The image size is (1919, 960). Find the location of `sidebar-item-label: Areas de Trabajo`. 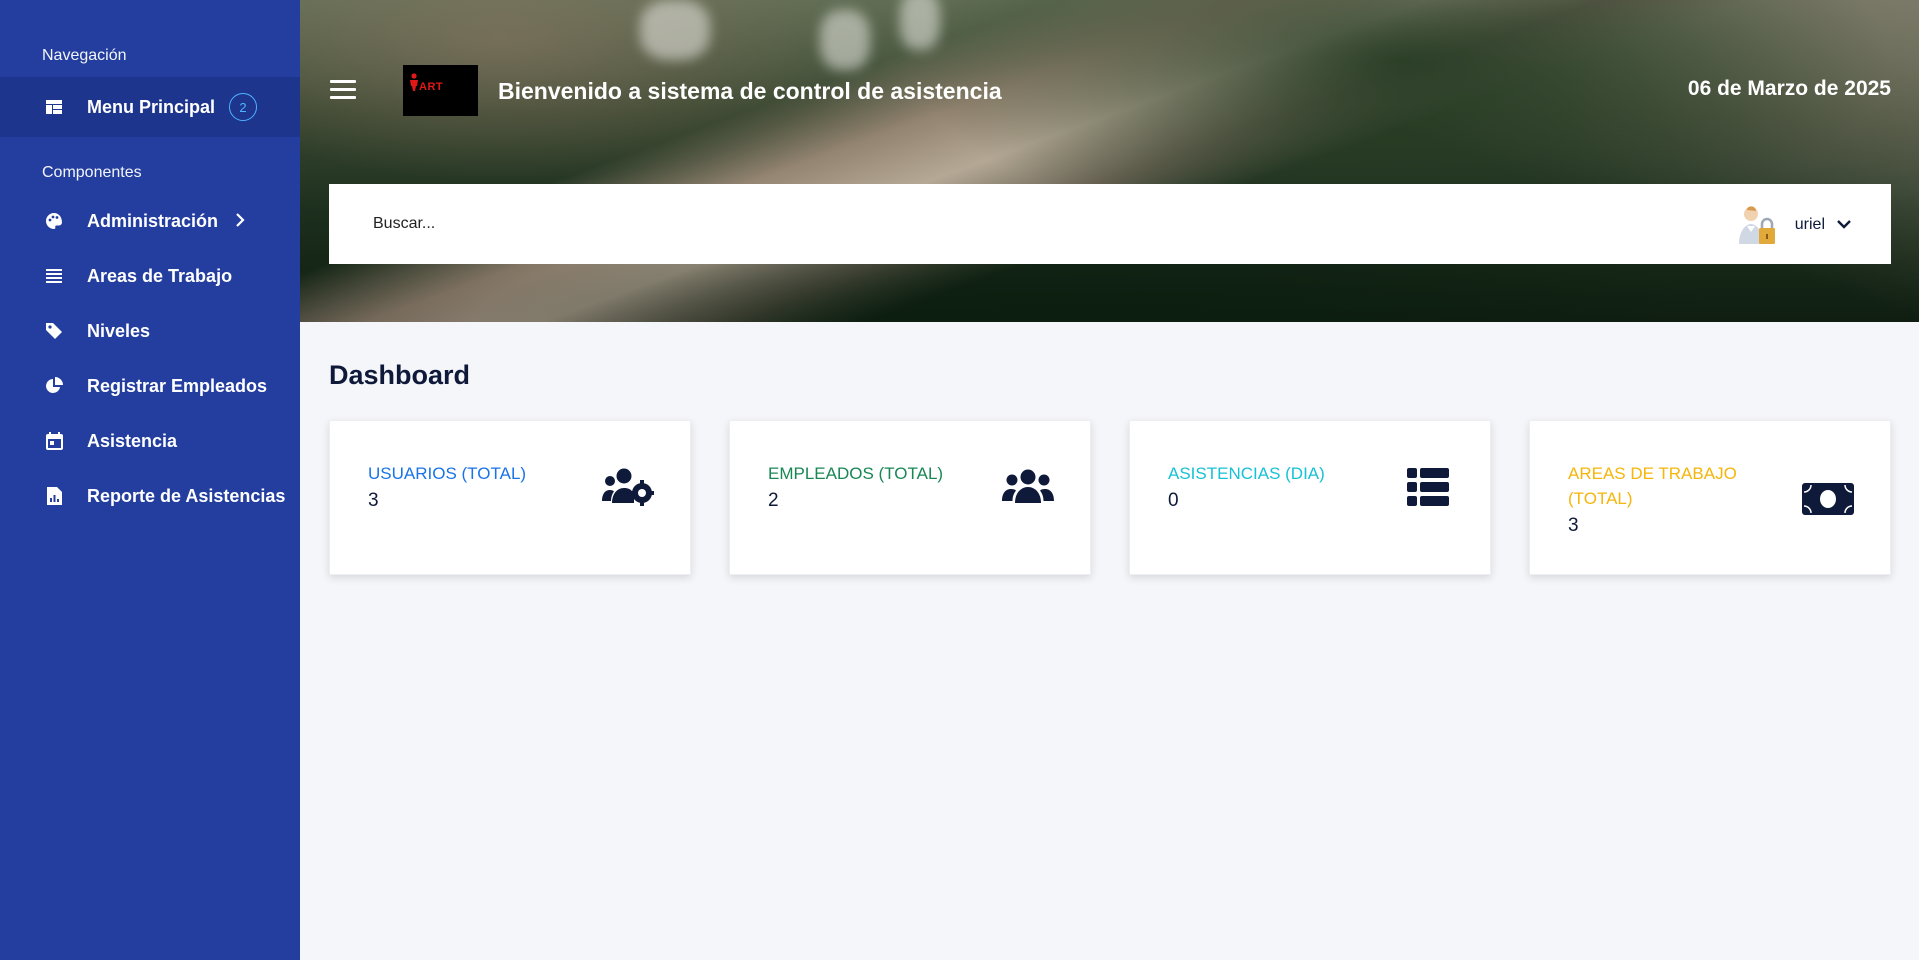

sidebar-item-label: Areas de Trabajo is located at coordinates (160, 275).